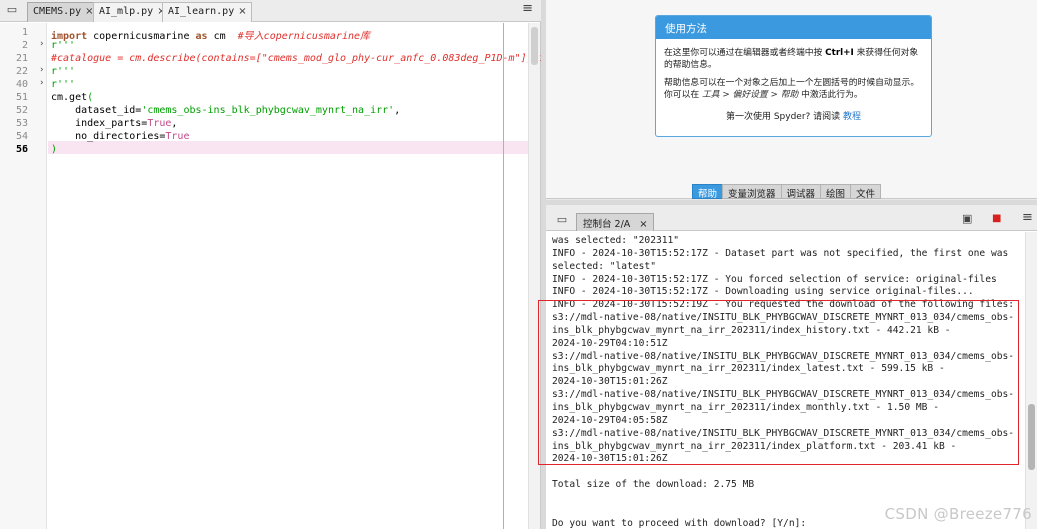  Describe the element at coordinates (114, 123) in the screenshot. I see `code-line: index_parts=True,` at that location.